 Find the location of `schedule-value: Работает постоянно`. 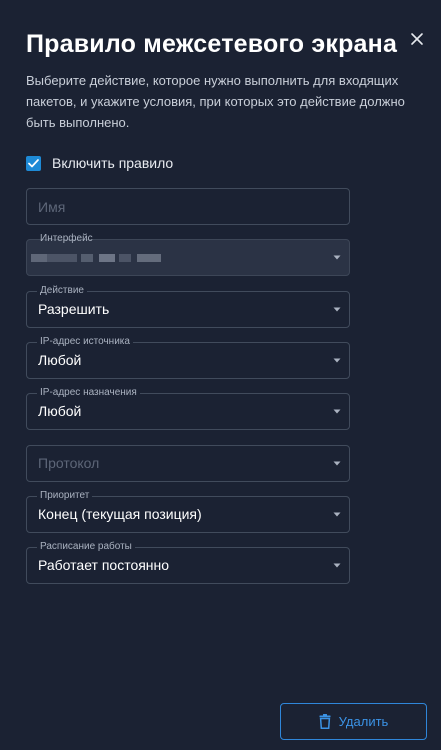

schedule-value: Работает постоянно is located at coordinates (104, 565).